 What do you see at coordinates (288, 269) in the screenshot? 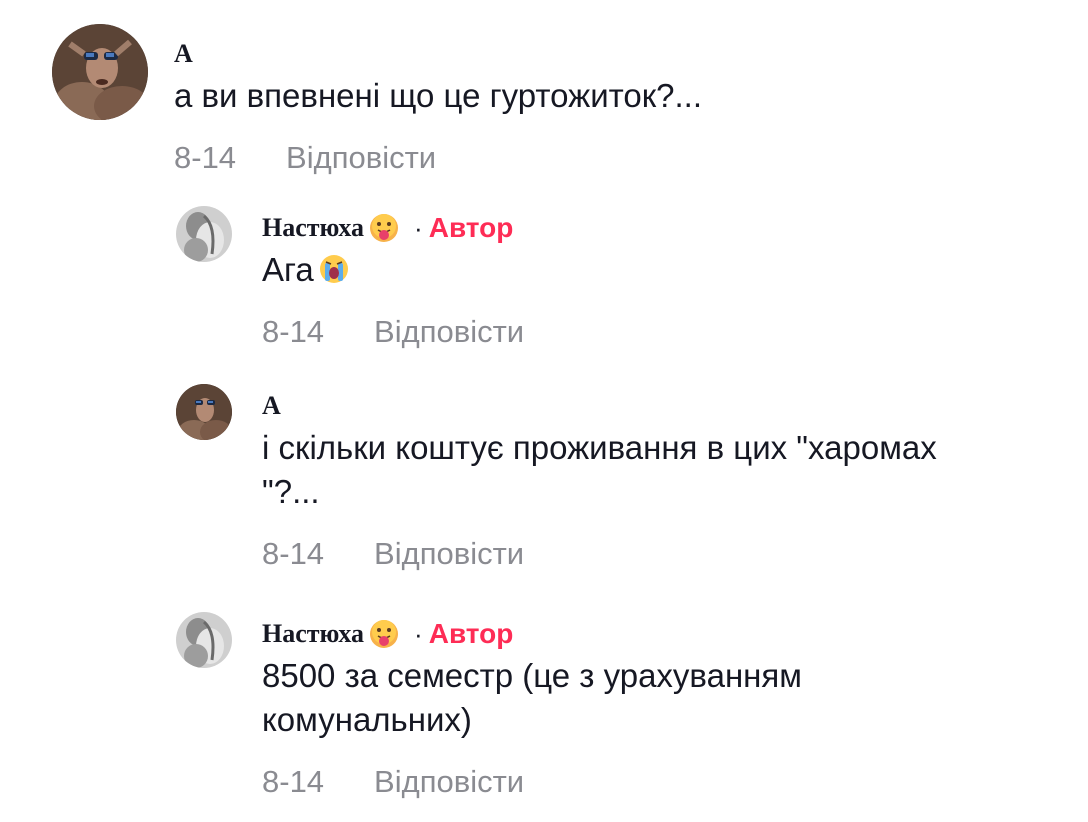
I see `comment-text-content: Ага` at bounding box center [288, 269].